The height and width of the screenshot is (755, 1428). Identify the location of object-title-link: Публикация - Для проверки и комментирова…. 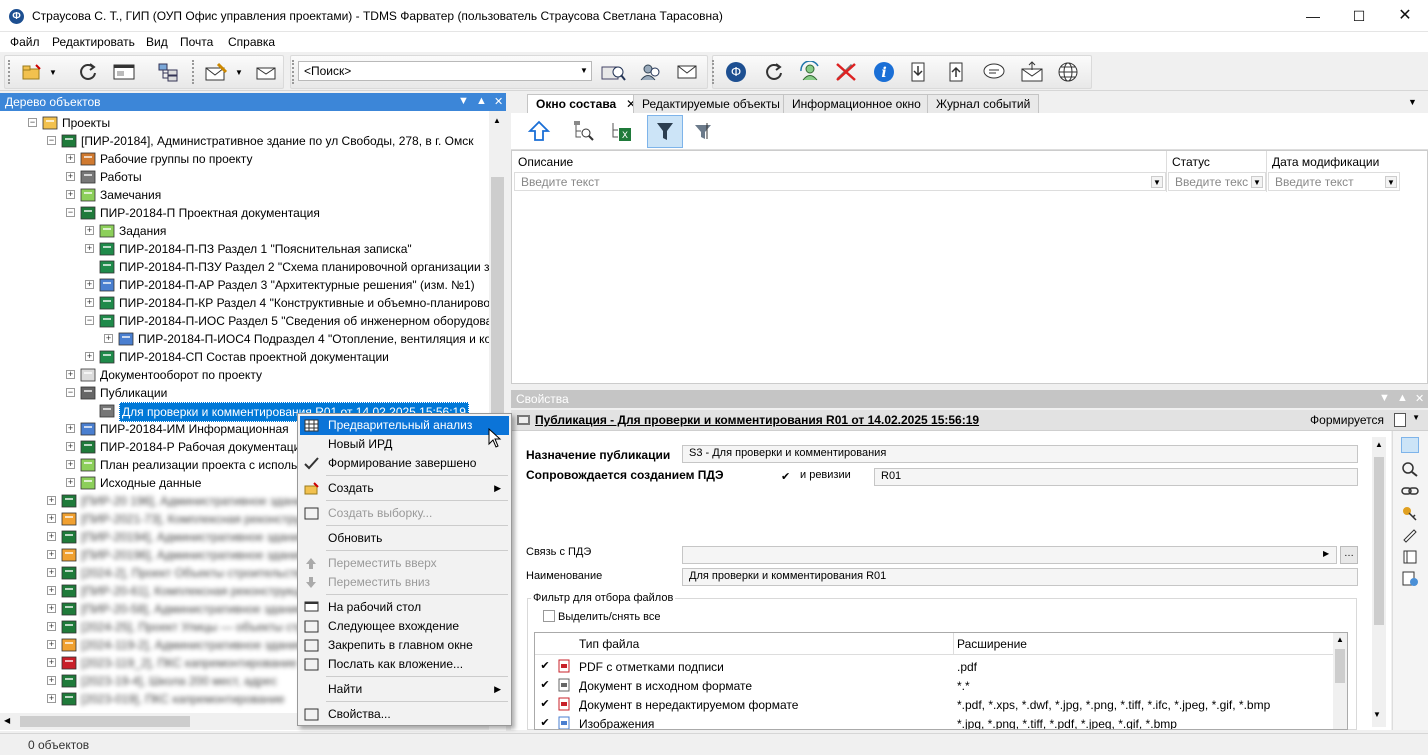
(757, 420).